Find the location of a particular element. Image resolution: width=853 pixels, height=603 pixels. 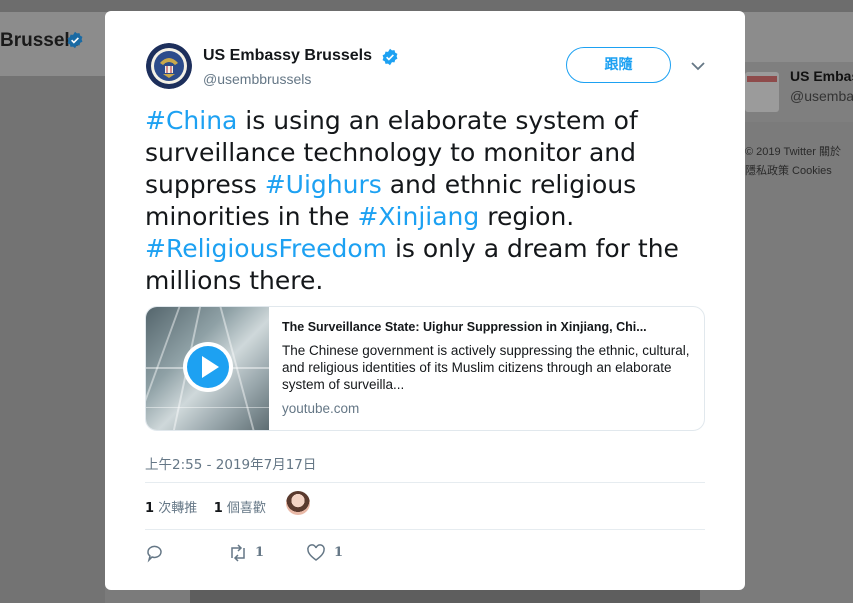

verified-badge-icon is located at coordinates (390, 57).